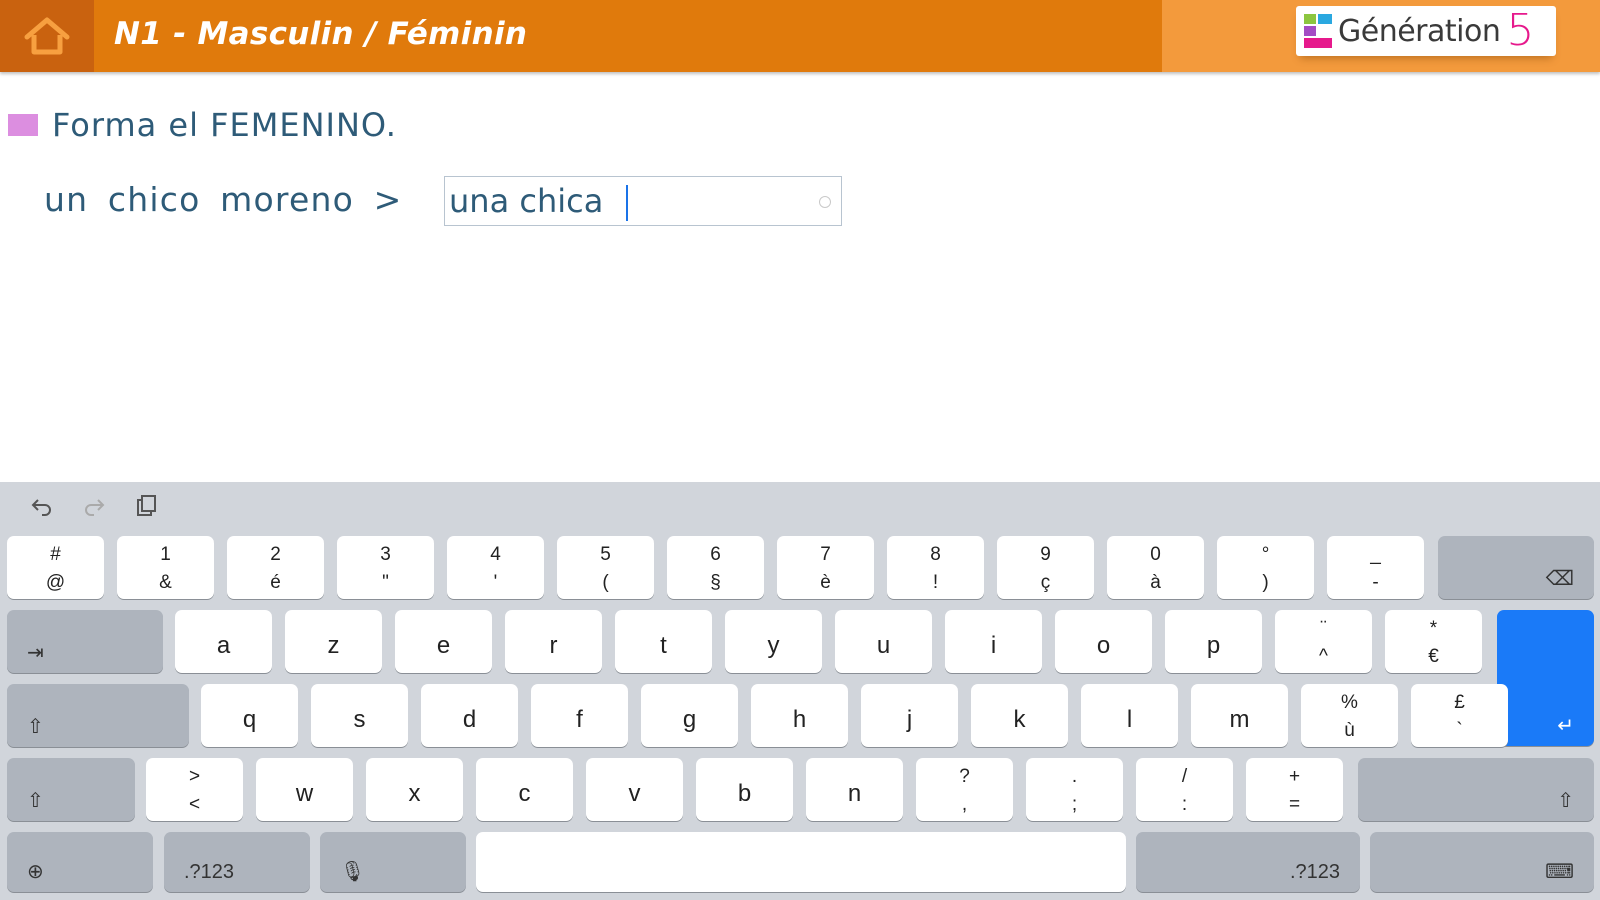 The width and height of the screenshot is (1600, 900). What do you see at coordinates (1239, 715) in the screenshot?
I see `key-m: m` at bounding box center [1239, 715].